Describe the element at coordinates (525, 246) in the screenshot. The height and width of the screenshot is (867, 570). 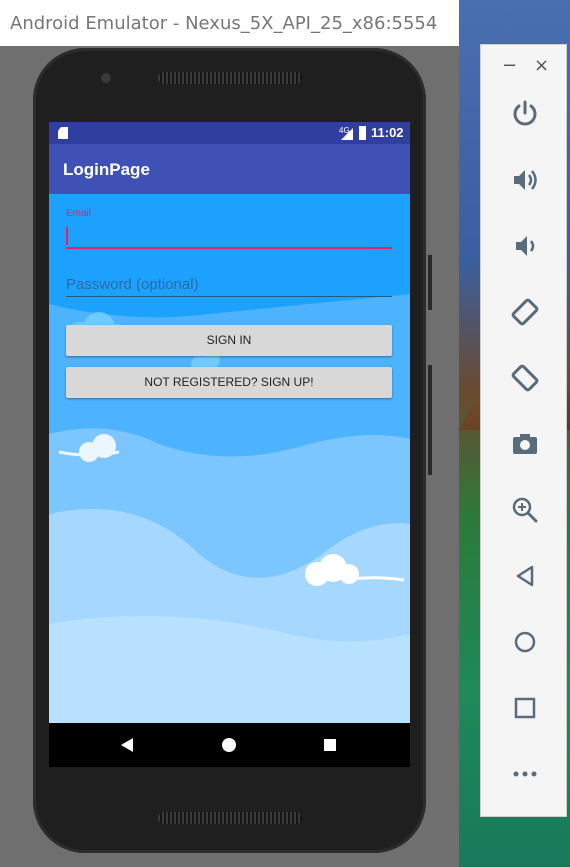
I see `volume-down-icon` at that location.